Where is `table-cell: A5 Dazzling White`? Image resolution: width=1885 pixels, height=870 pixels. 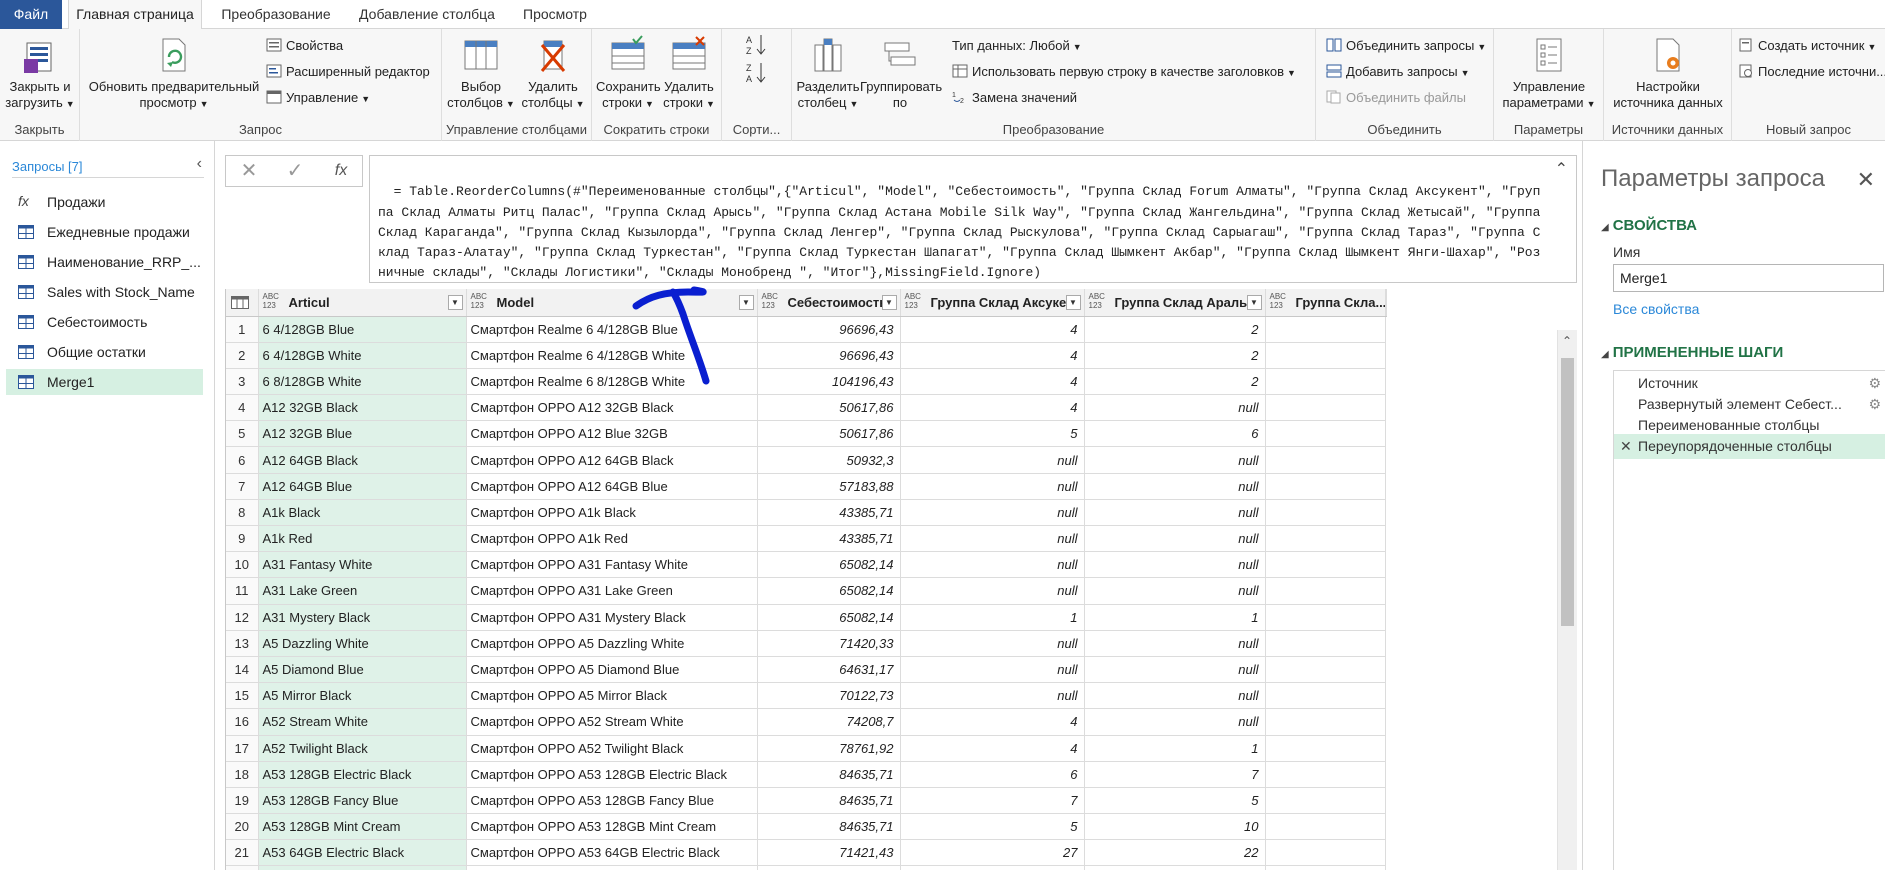
table-cell: A5 Dazzling White is located at coordinates (362, 643).